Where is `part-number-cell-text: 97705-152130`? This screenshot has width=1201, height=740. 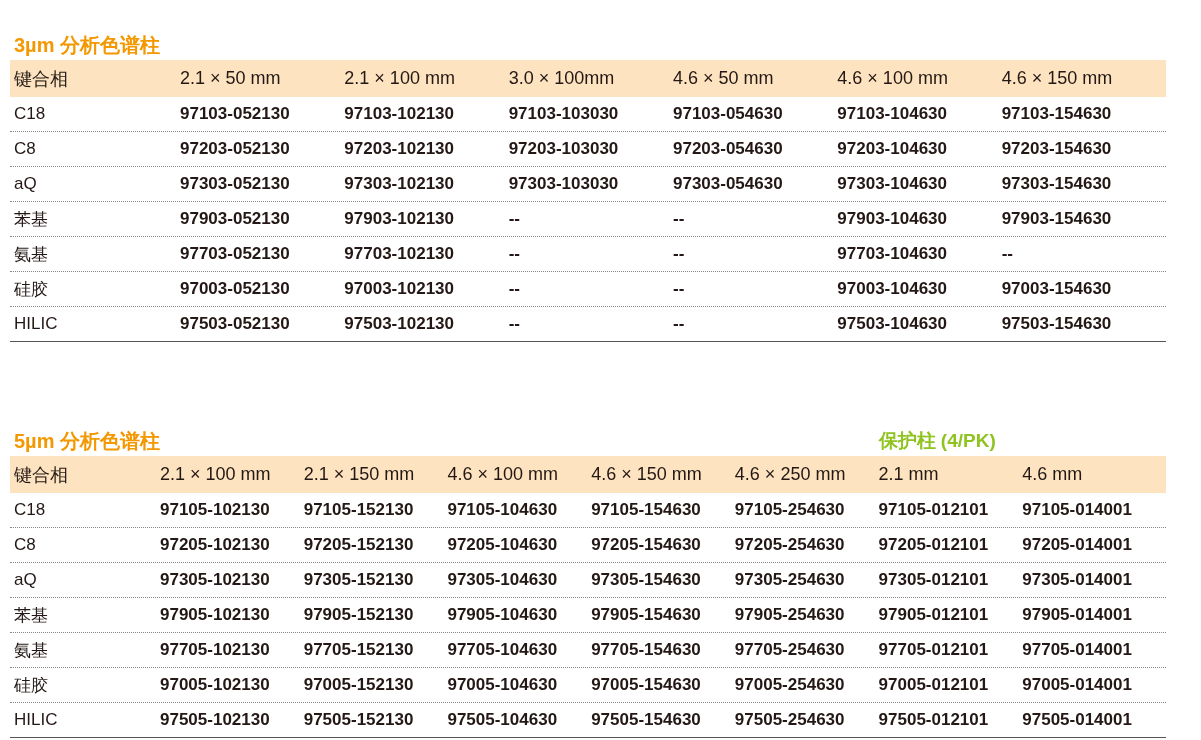 part-number-cell-text: 97705-152130 is located at coordinates (359, 650).